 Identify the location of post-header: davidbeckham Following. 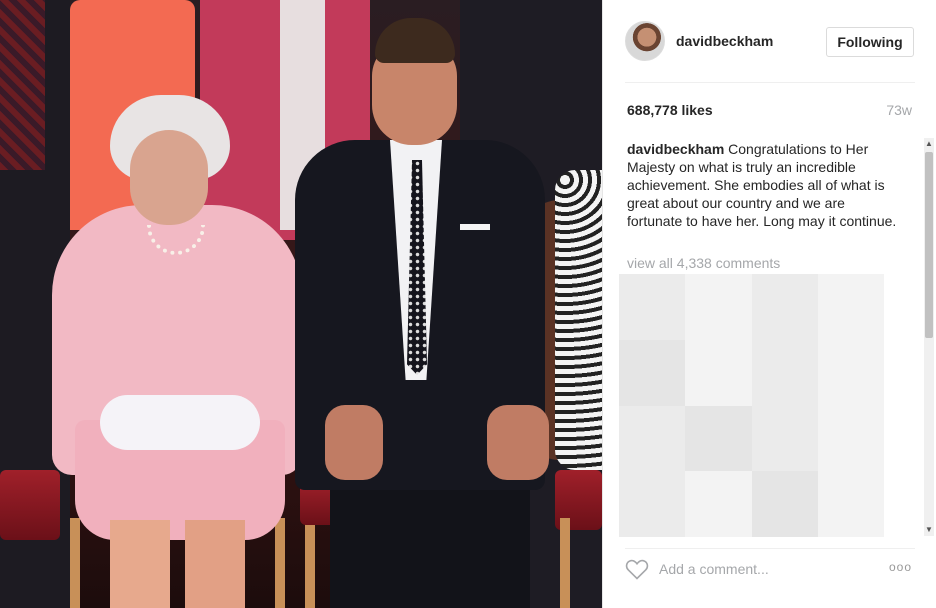
(769, 41).